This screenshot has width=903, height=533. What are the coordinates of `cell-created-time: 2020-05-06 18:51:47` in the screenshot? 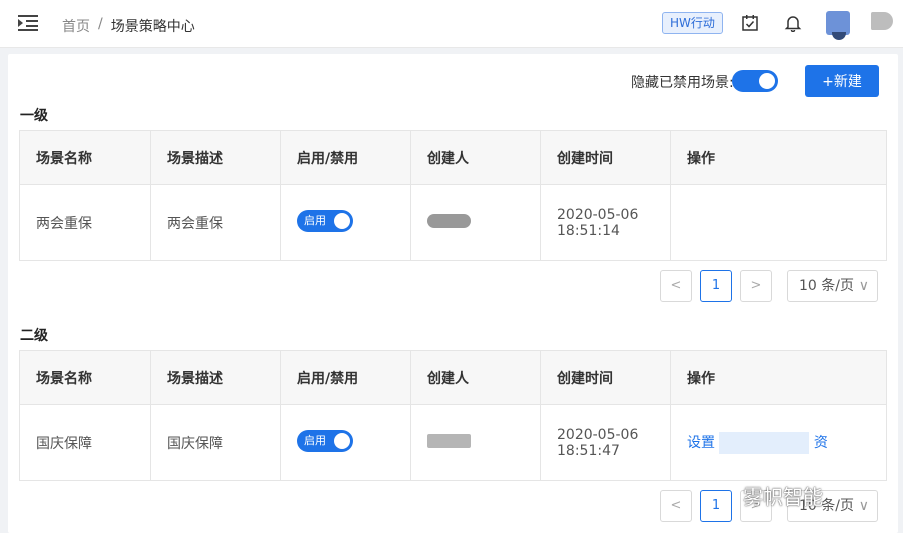 It's located at (605, 442).